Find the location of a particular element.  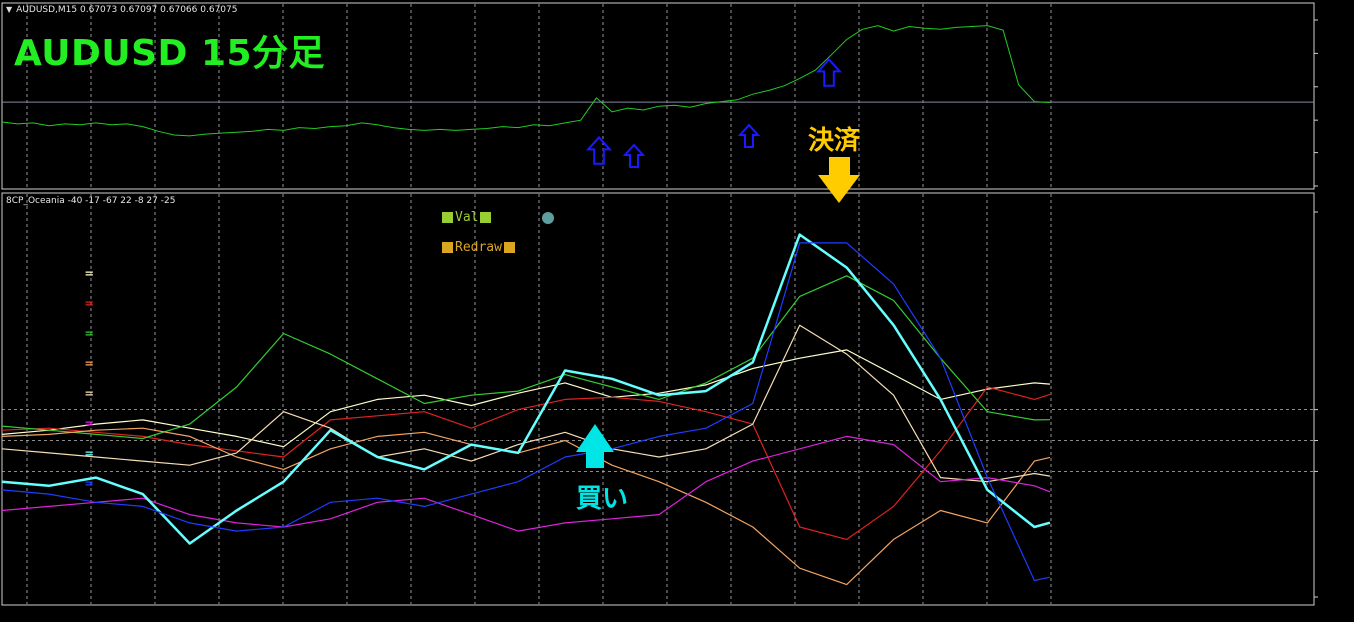

marker-legend-item: Redraw is located at coordinates (478, 247).